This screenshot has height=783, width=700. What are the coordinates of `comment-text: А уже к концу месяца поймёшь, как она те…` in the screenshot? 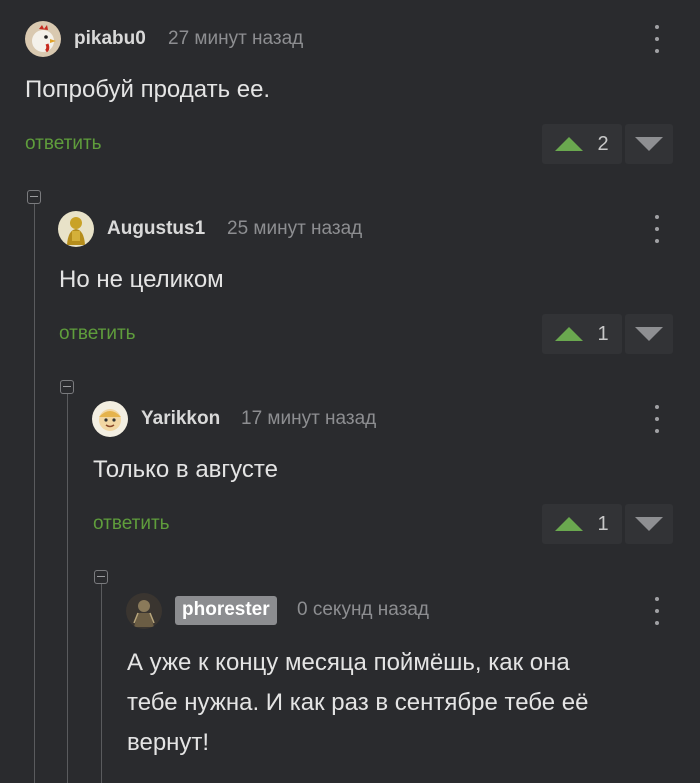 It's located at (357, 703).